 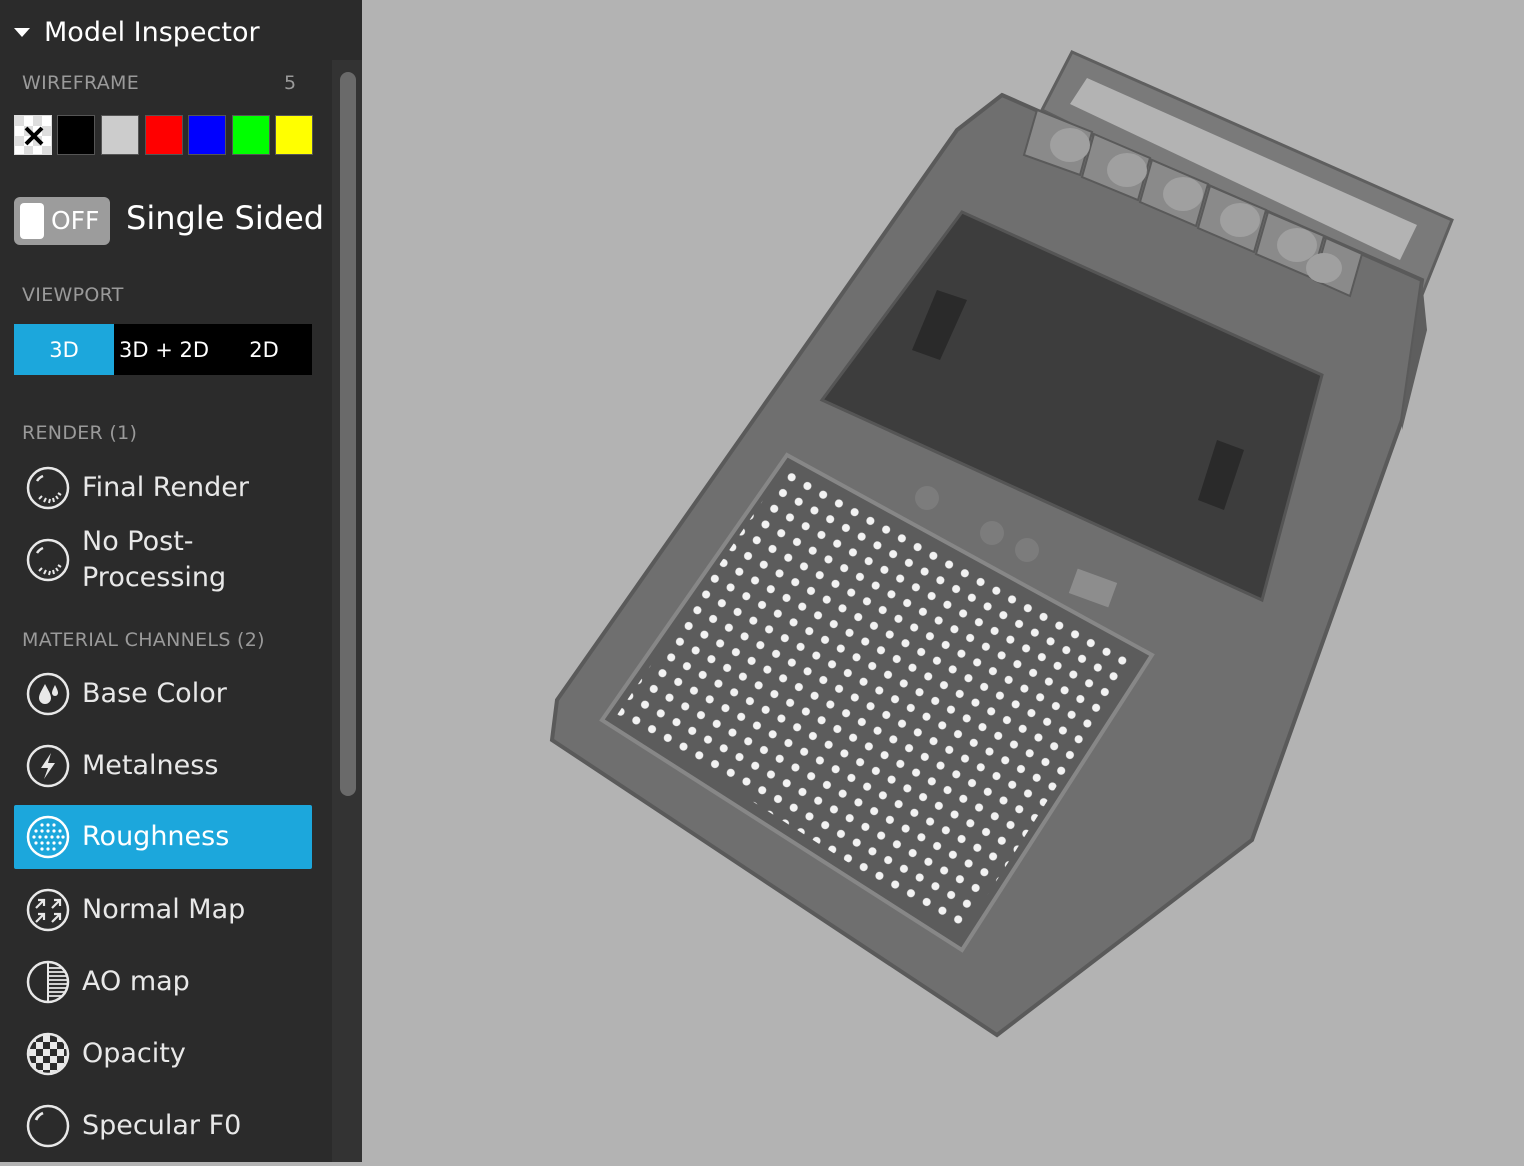 What do you see at coordinates (32, 221) in the screenshot?
I see `toggle-knob` at bounding box center [32, 221].